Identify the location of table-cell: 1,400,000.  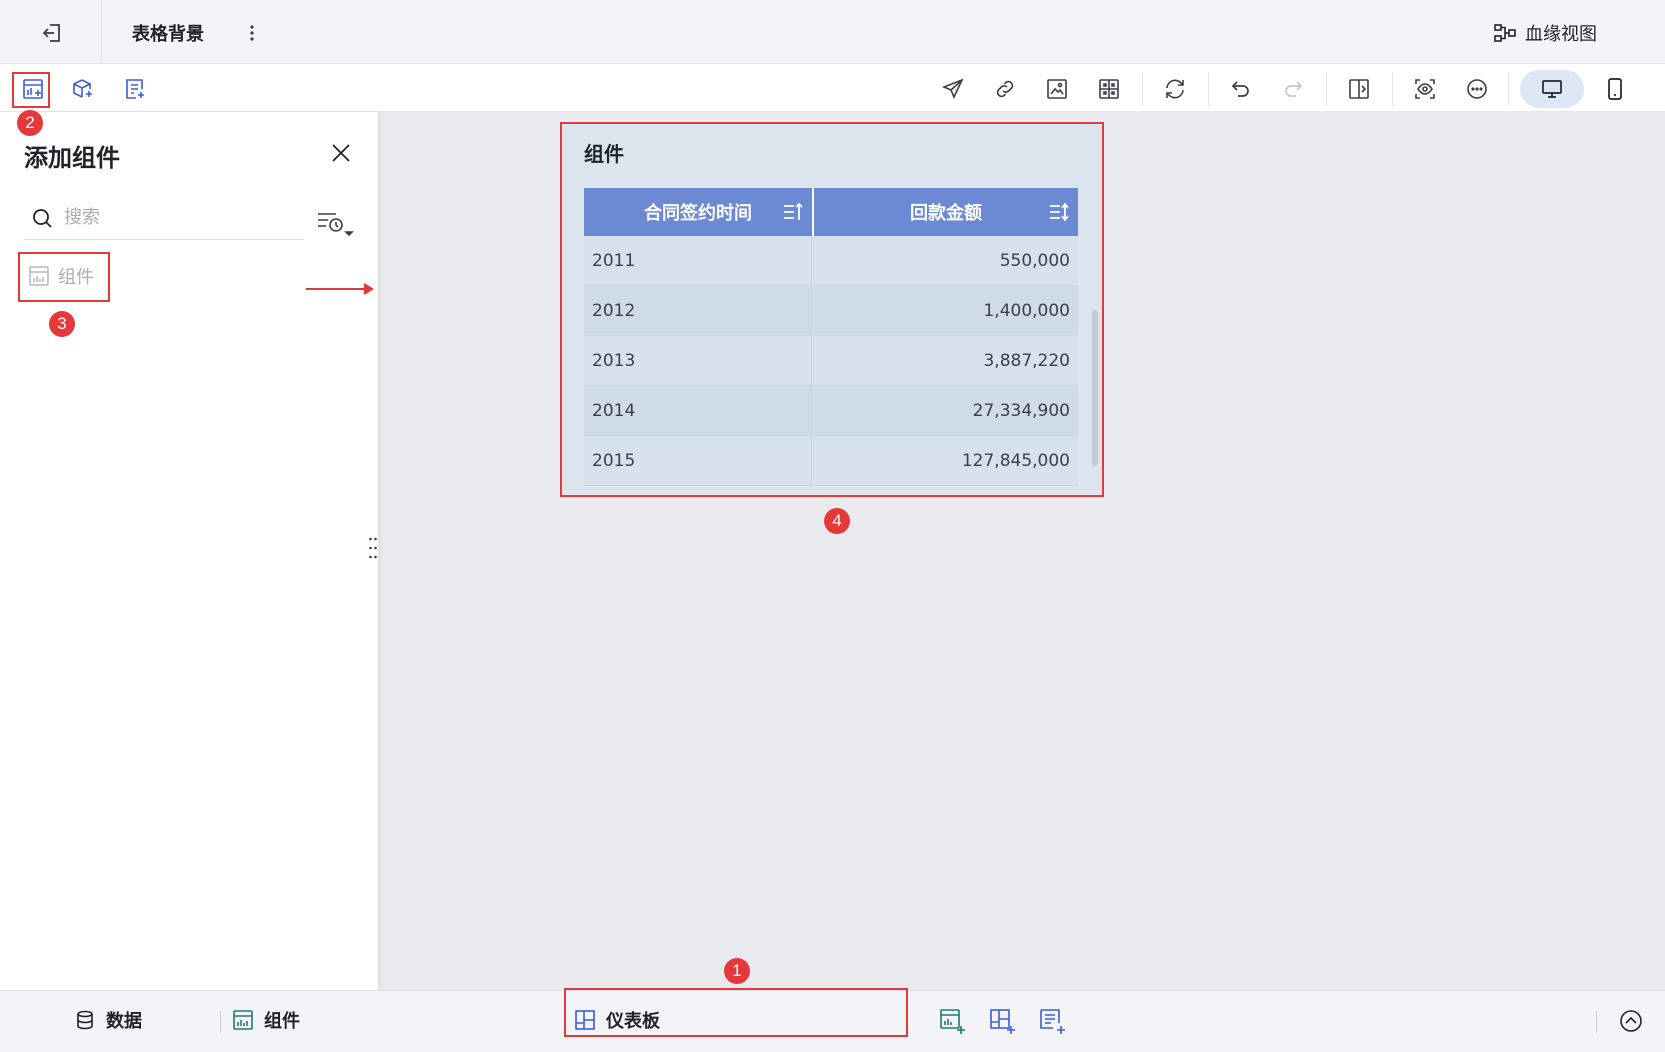
(1026, 311).